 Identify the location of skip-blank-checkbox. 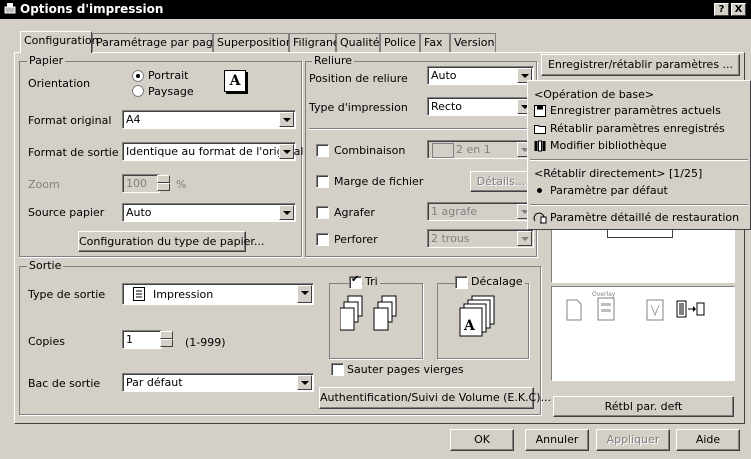
(337, 369).